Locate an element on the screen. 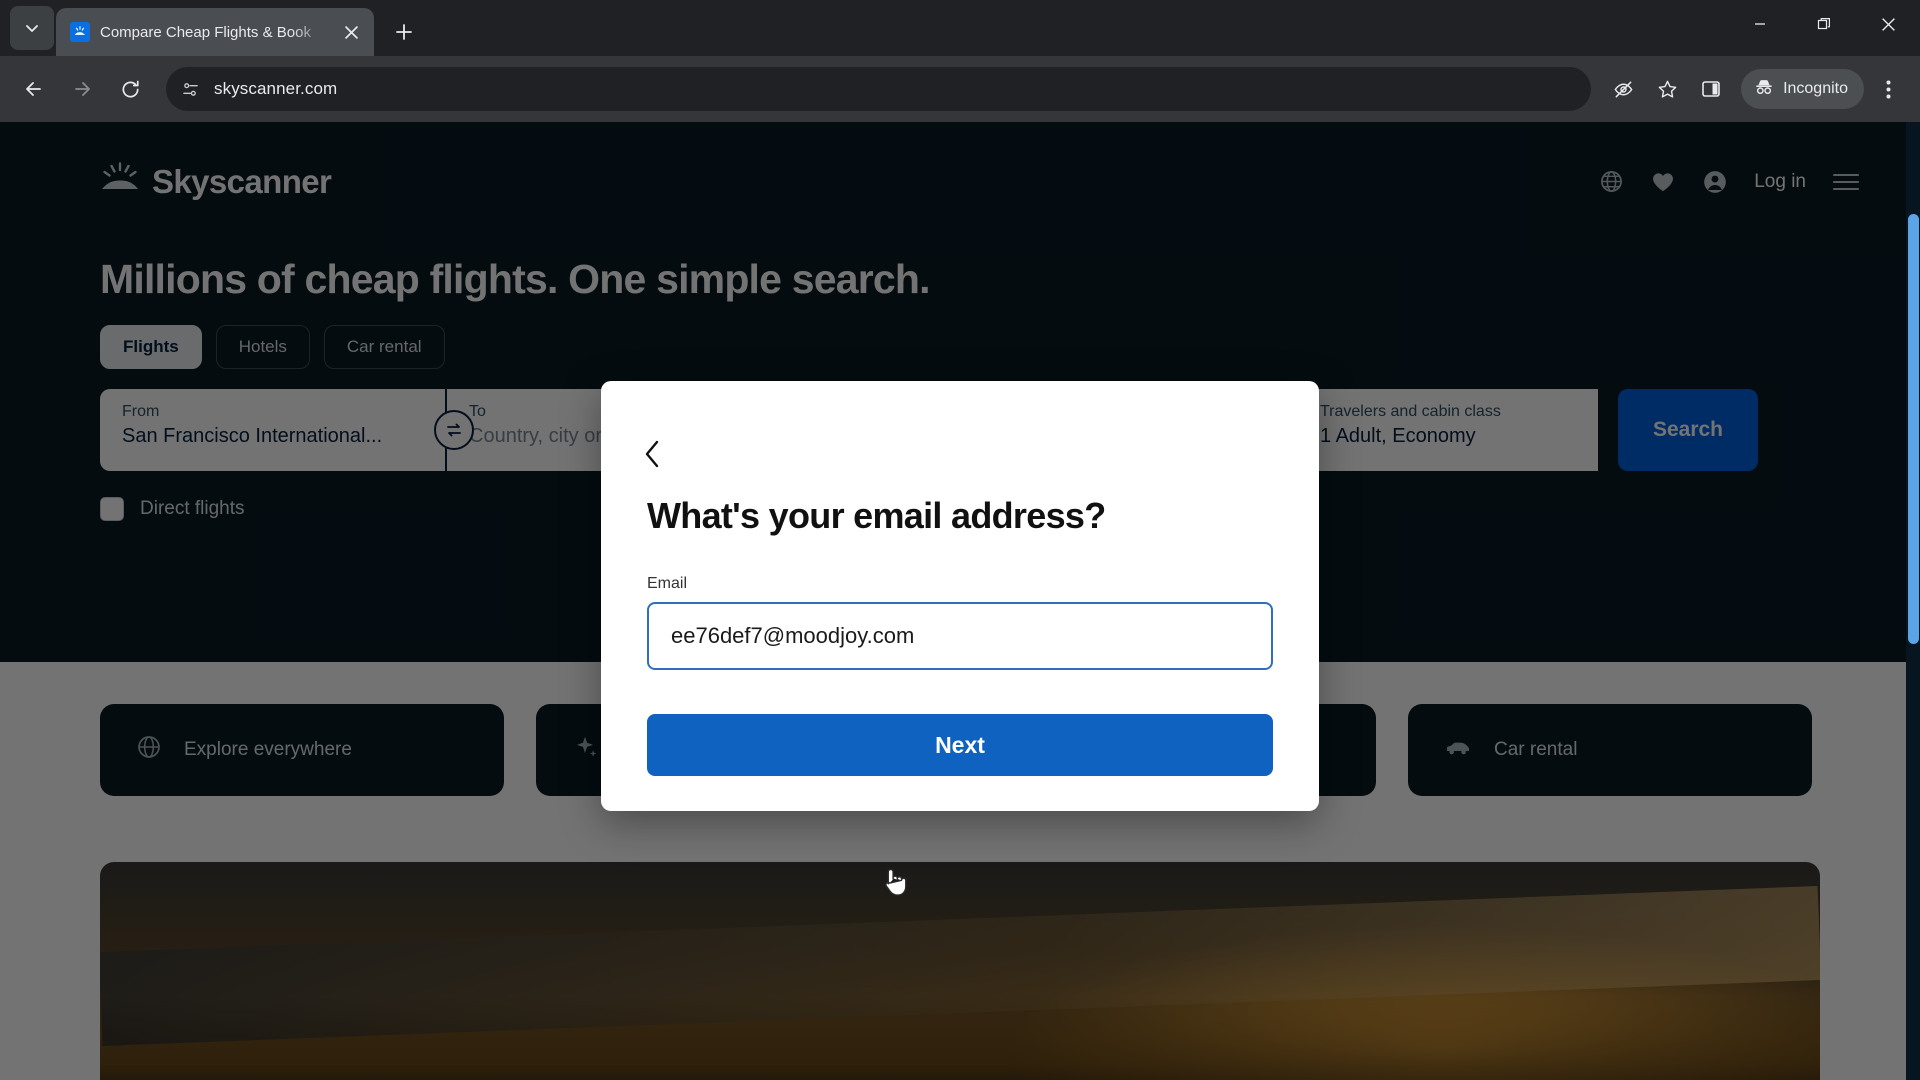  tab-title: Compare Cheap Flights & Book is located at coordinates (205, 32).